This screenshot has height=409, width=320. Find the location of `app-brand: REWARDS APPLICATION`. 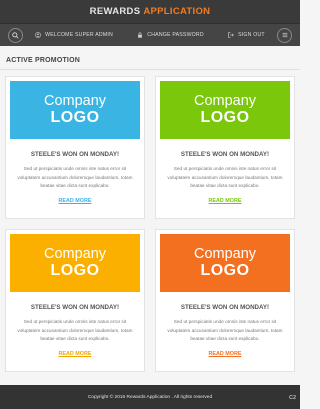

app-brand: REWARDS APPLICATION is located at coordinates (150, 11).